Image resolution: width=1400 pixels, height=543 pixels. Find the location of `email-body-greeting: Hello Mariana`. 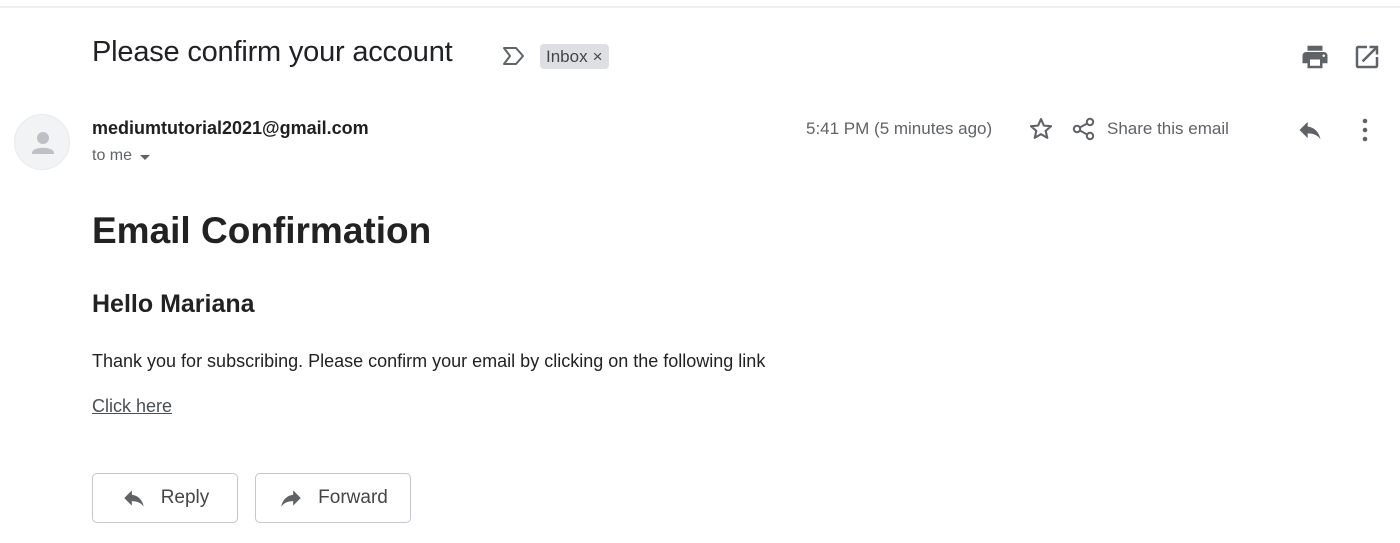

email-body-greeting: Hello Mariana is located at coordinates (173, 304).